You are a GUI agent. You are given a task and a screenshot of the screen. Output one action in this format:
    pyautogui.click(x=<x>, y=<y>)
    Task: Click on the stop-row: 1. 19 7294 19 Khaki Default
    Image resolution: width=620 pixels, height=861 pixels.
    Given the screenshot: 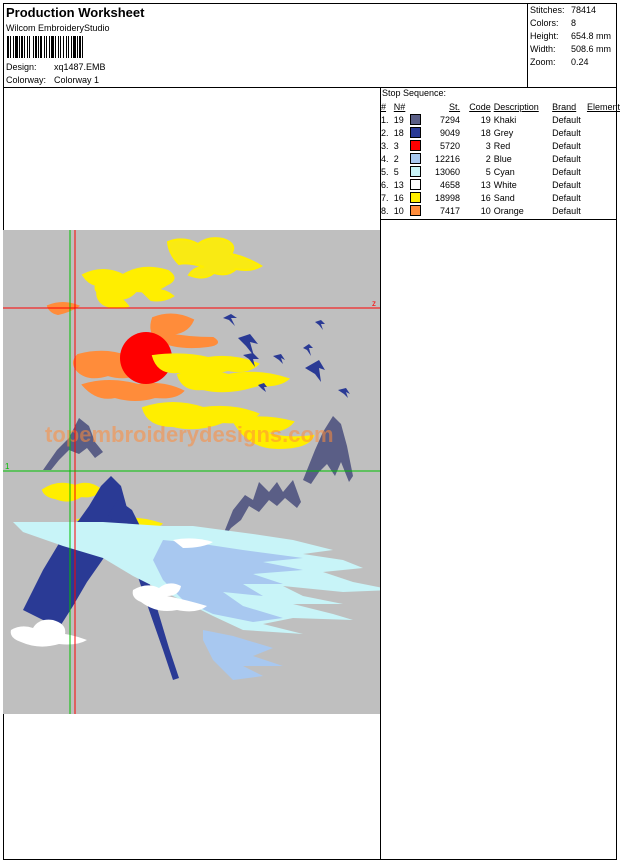 What is the action you would take?
    pyautogui.click(x=500, y=119)
    